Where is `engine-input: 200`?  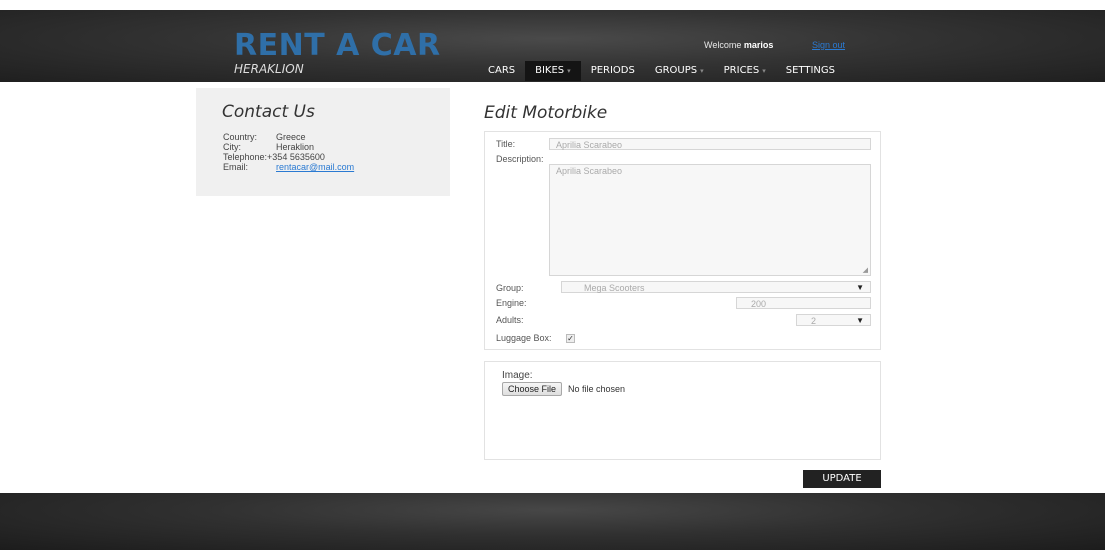
engine-input: 200 is located at coordinates (803, 303).